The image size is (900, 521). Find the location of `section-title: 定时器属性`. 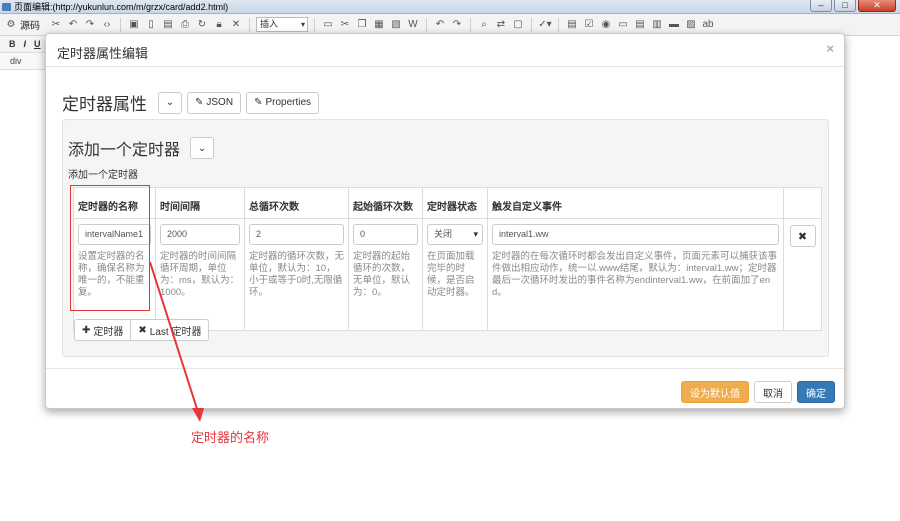

section-title: 定时器属性 is located at coordinates (104, 104).